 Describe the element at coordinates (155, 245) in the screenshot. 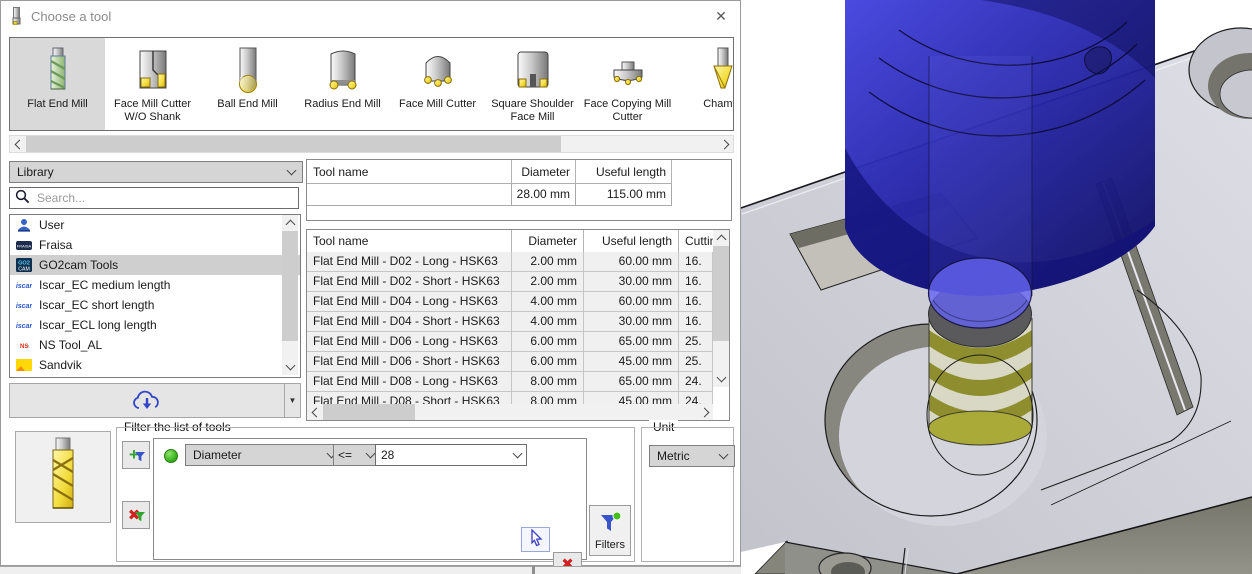

I see `library-item-fraisa: FRAISA Fraisa` at that location.